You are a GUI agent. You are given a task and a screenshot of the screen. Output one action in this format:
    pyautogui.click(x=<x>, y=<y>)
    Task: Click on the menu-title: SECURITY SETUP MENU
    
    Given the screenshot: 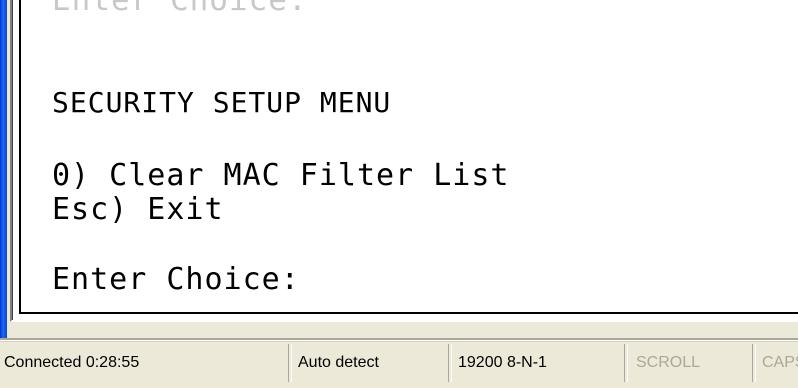 What is the action you would take?
    pyautogui.click(x=222, y=102)
    